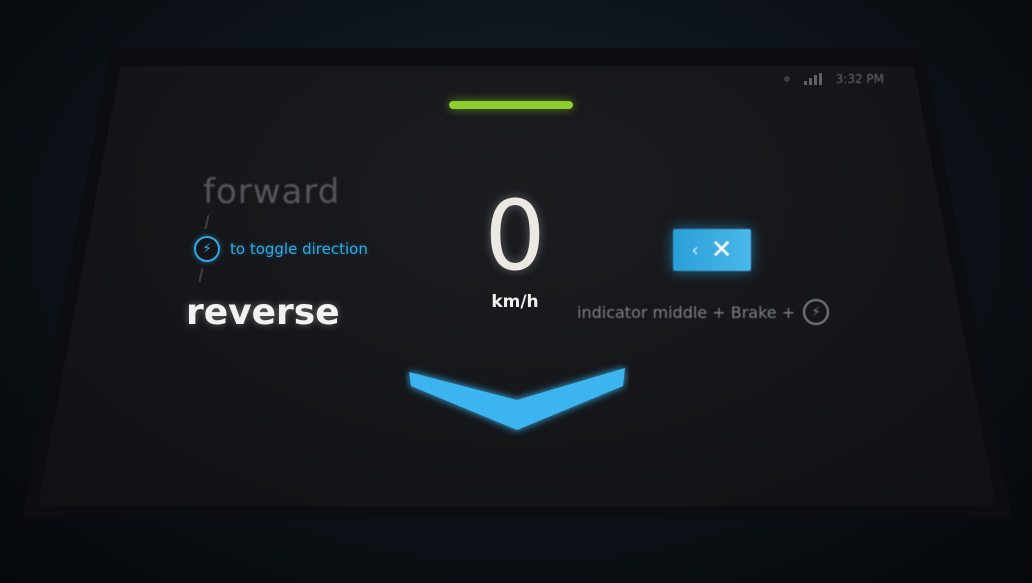 Image resolution: width=1032 pixels, height=583 pixels. What do you see at coordinates (859, 79) in the screenshot?
I see `clock: 3:32 PM` at bounding box center [859, 79].